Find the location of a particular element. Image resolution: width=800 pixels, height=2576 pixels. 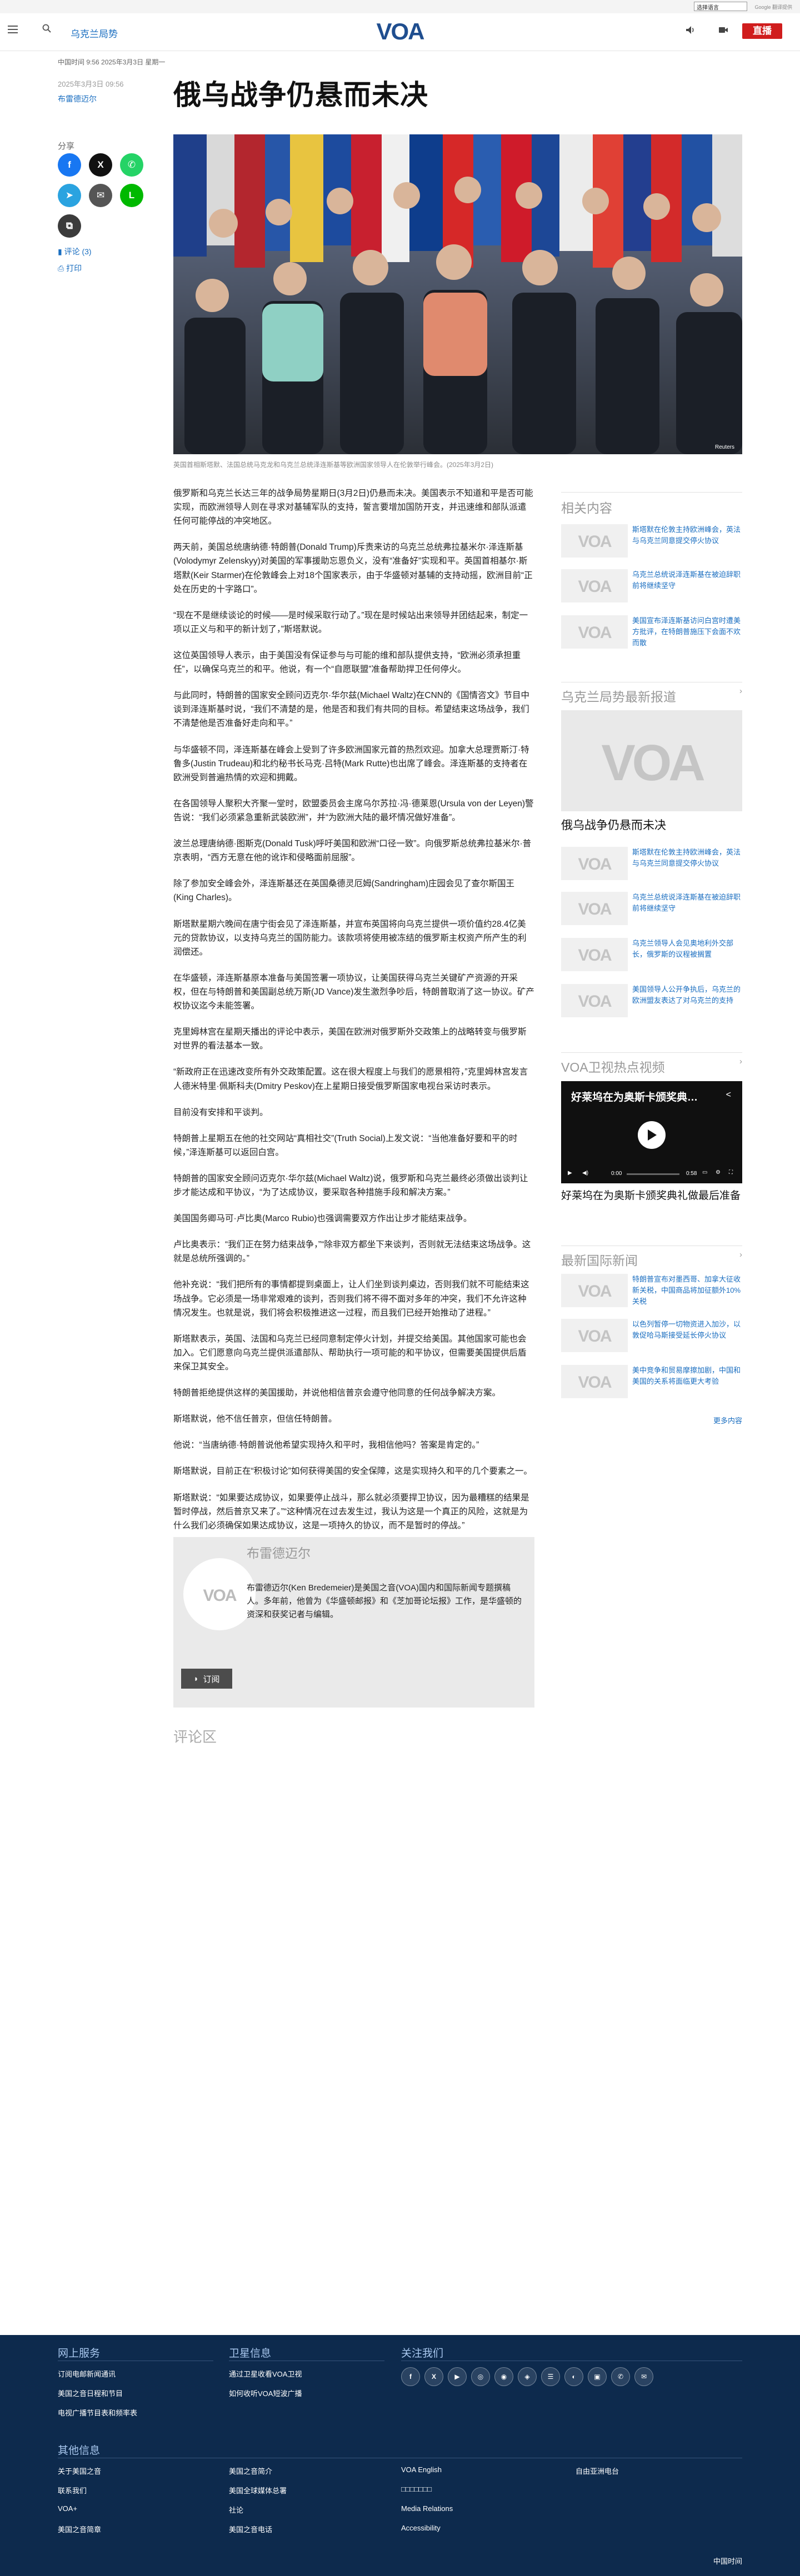

language-select: 选择语言 is located at coordinates (721, 6).